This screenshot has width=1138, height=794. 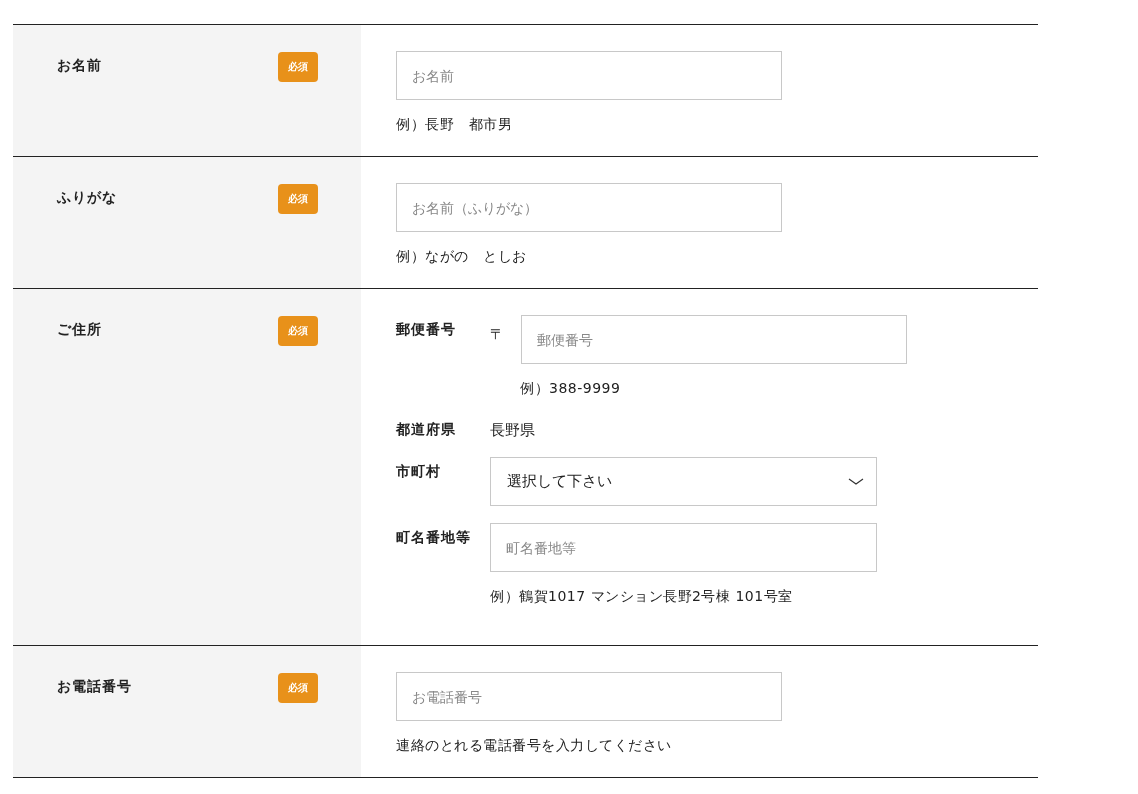 I want to click on sub-label: 町名番地等, so click(x=434, y=538).